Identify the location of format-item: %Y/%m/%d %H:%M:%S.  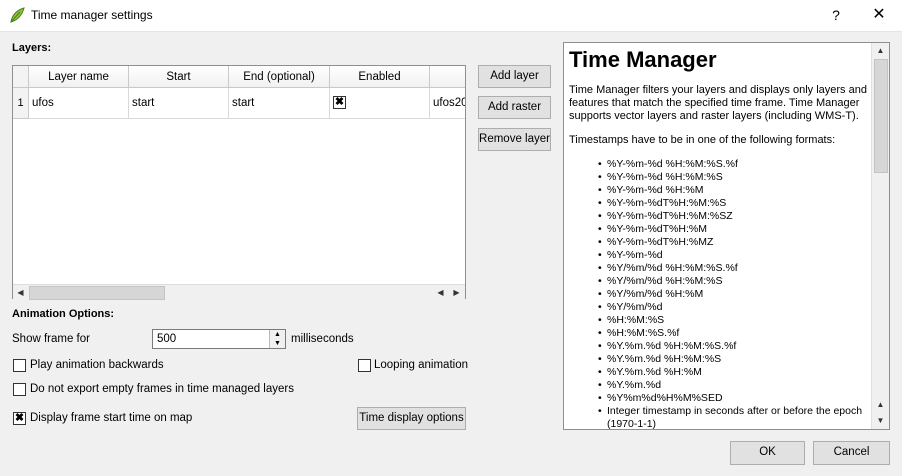
(733, 281).